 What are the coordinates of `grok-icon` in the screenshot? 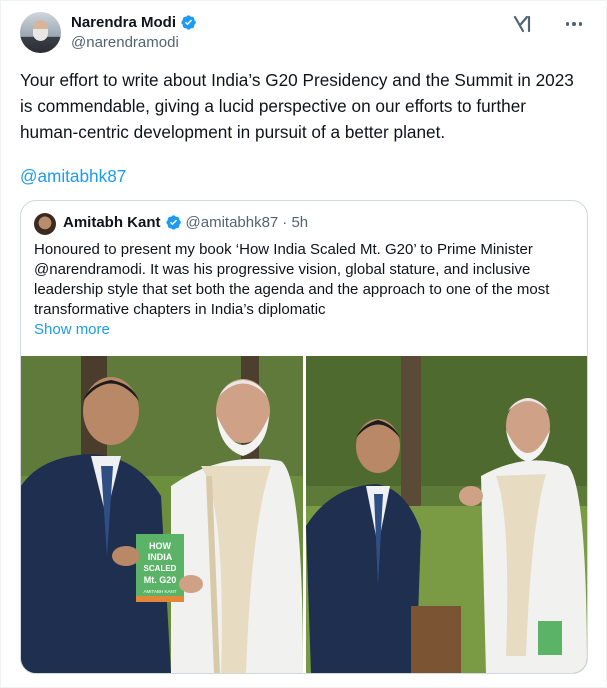 It's located at (522, 24).